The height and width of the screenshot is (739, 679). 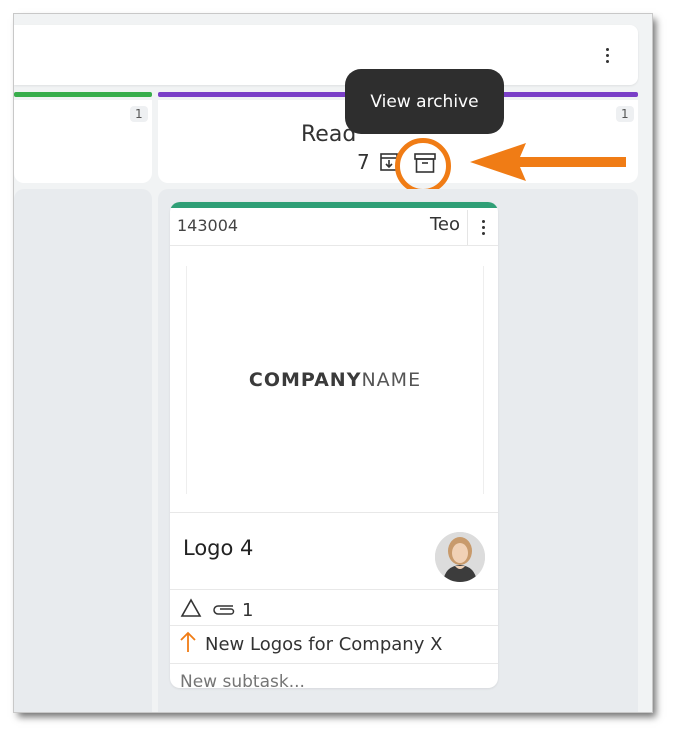 I want to click on card-menu-icon, so click(x=483, y=227).